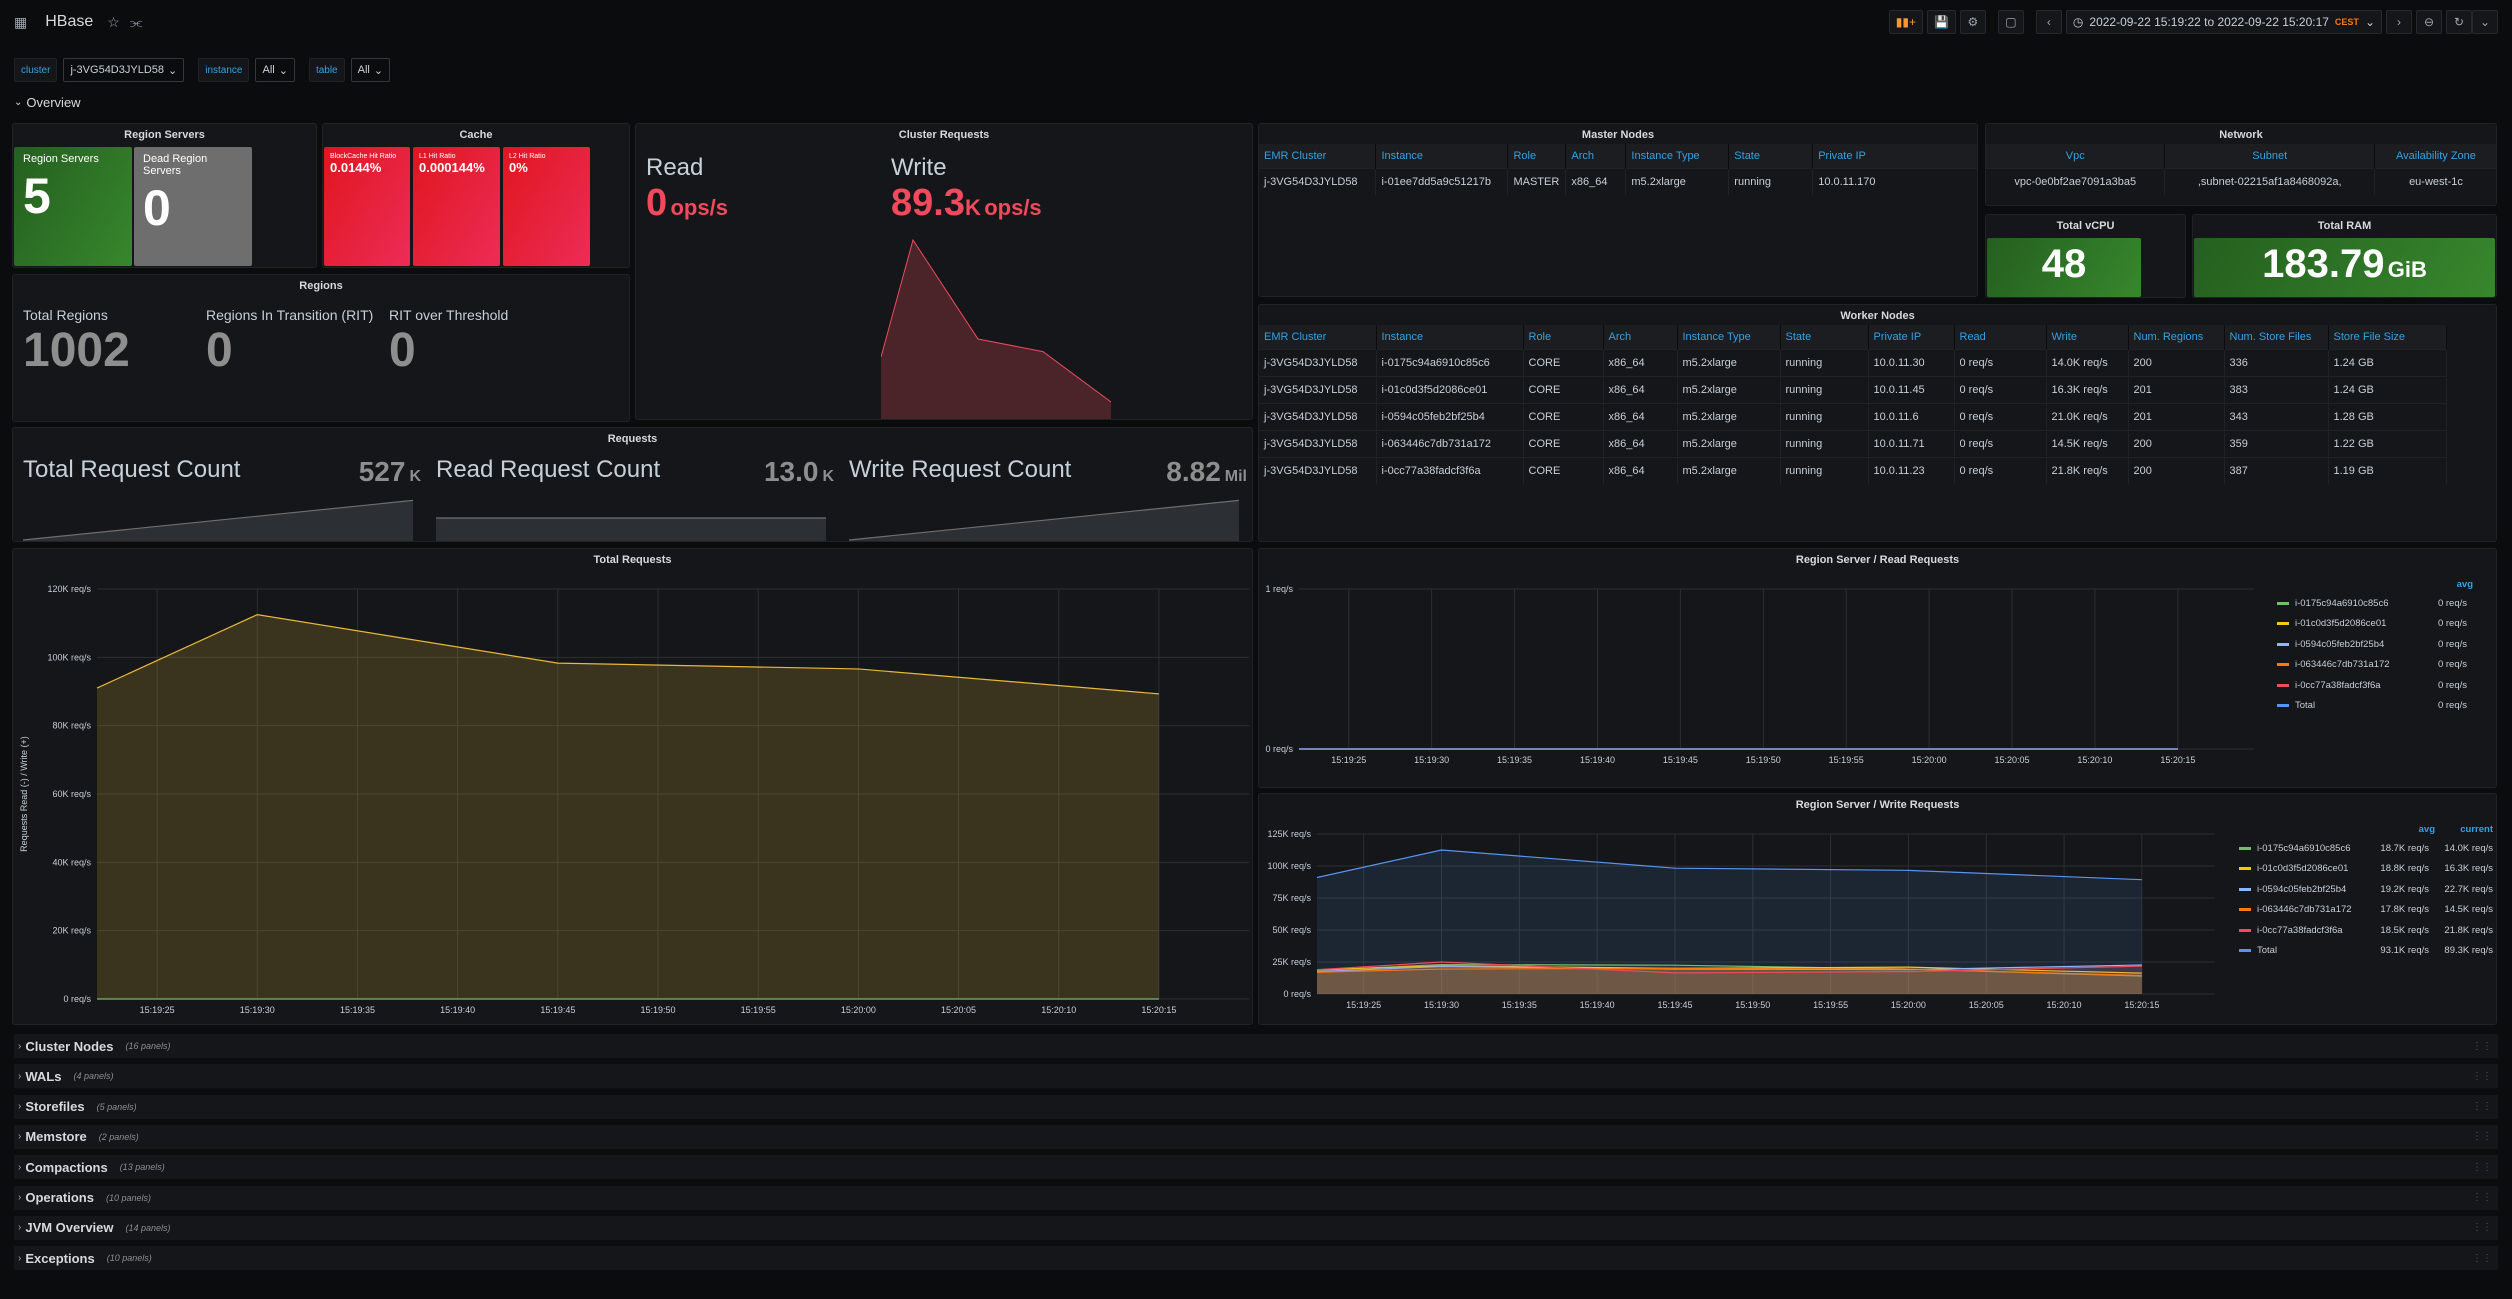 The height and width of the screenshot is (1299, 2512). Describe the element at coordinates (2366, 951) in the screenshot. I see `legend-item: Total 93.1K req/s 89.3K req/s` at that location.